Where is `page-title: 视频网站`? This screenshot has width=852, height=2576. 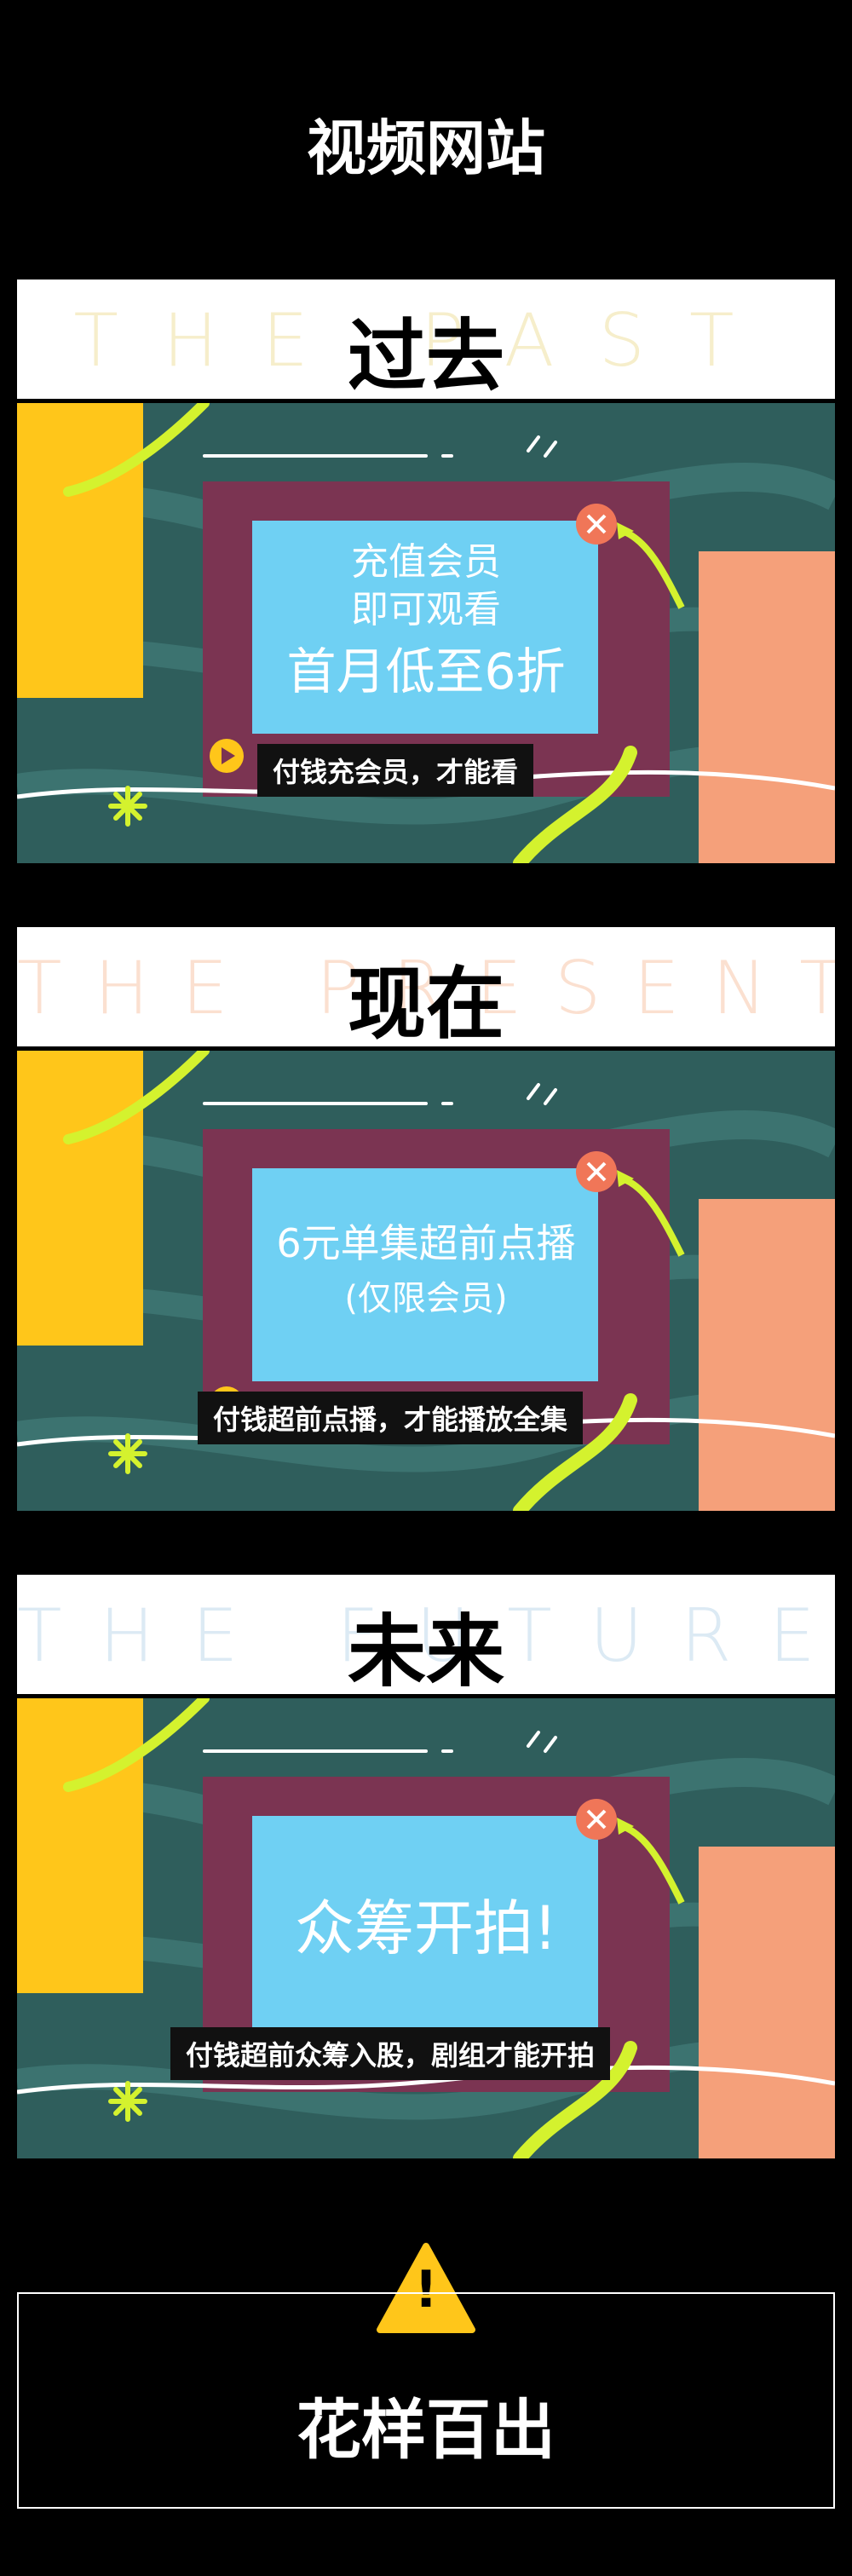 page-title: 视频网站 is located at coordinates (426, 148).